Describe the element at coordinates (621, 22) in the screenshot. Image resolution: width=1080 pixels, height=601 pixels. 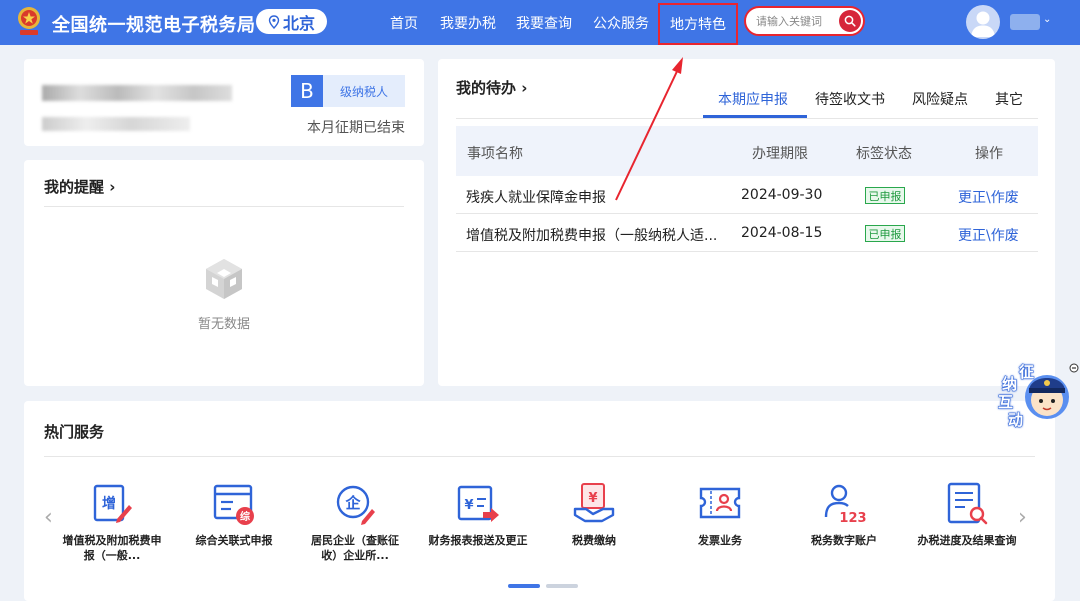
I see `nav-public-service: 公众服务` at that location.